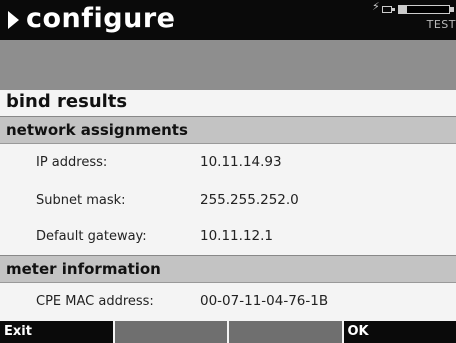 The image size is (456, 343). Describe the element at coordinates (67, 101) in the screenshot. I see `page-title: bind results` at that location.